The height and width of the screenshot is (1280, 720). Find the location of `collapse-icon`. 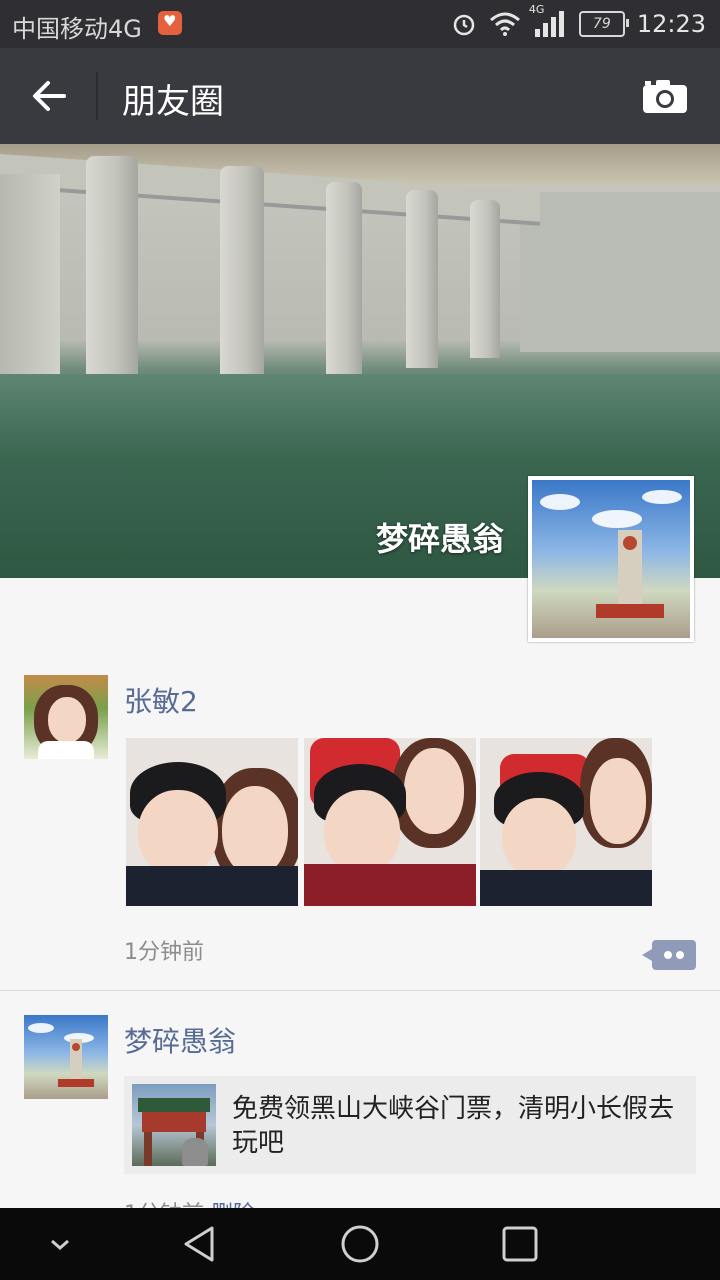

collapse-icon is located at coordinates (60, 1244).